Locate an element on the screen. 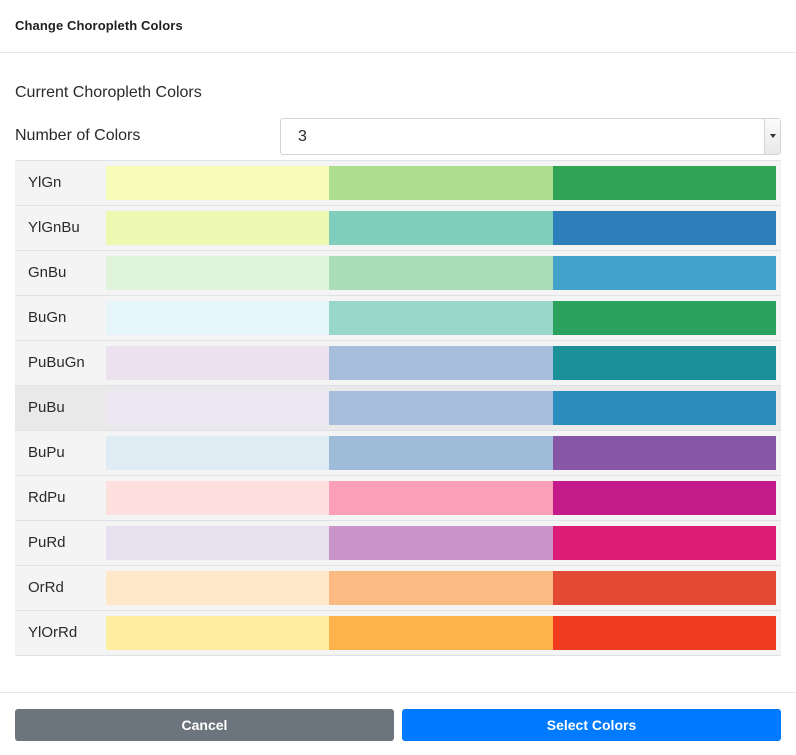 Image resolution: width=796 pixels, height=755 pixels. palette-name: GnBu is located at coordinates (47, 272).